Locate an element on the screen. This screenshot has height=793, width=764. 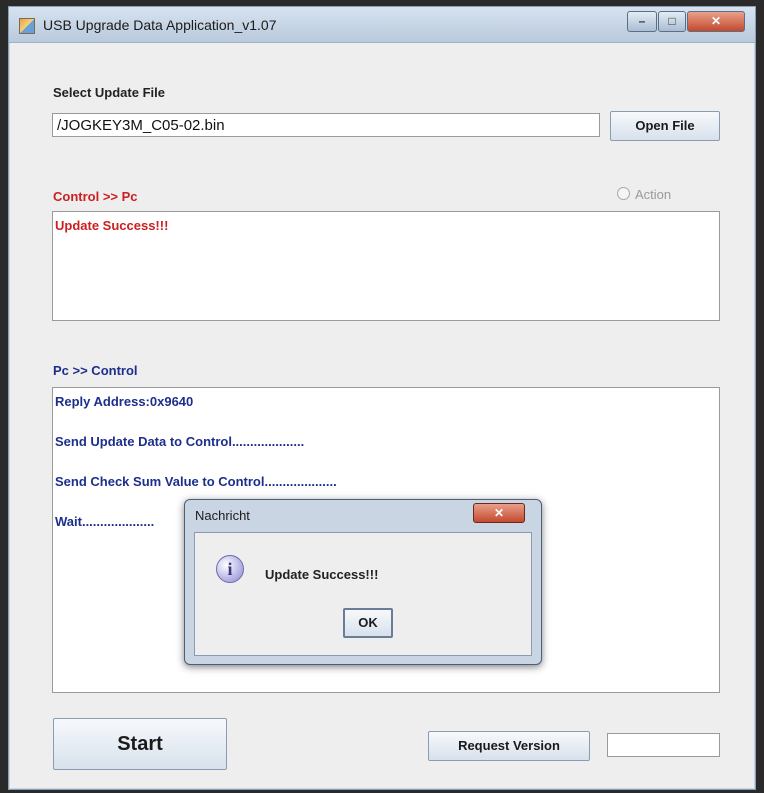
action-radio: Action is located at coordinates (644, 194).